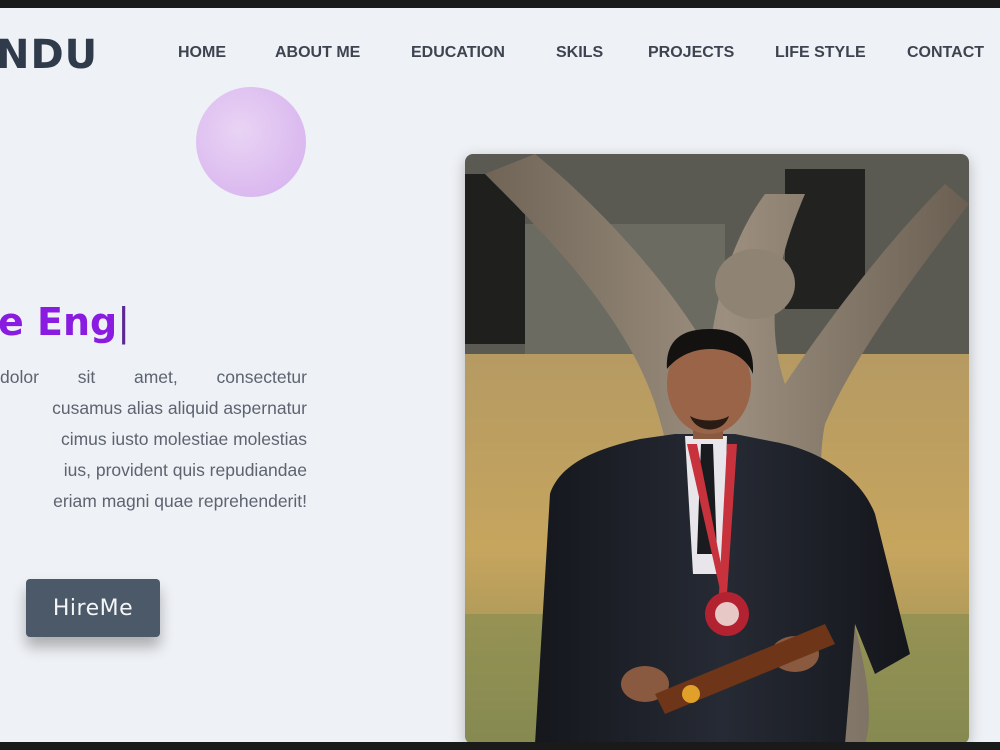 This screenshot has width=1000, height=750. What do you see at coordinates (185, 470) in the screenshot?
I see `paragraph-line: ius, provident quis repudiandae` at bounding box center [185, 470].